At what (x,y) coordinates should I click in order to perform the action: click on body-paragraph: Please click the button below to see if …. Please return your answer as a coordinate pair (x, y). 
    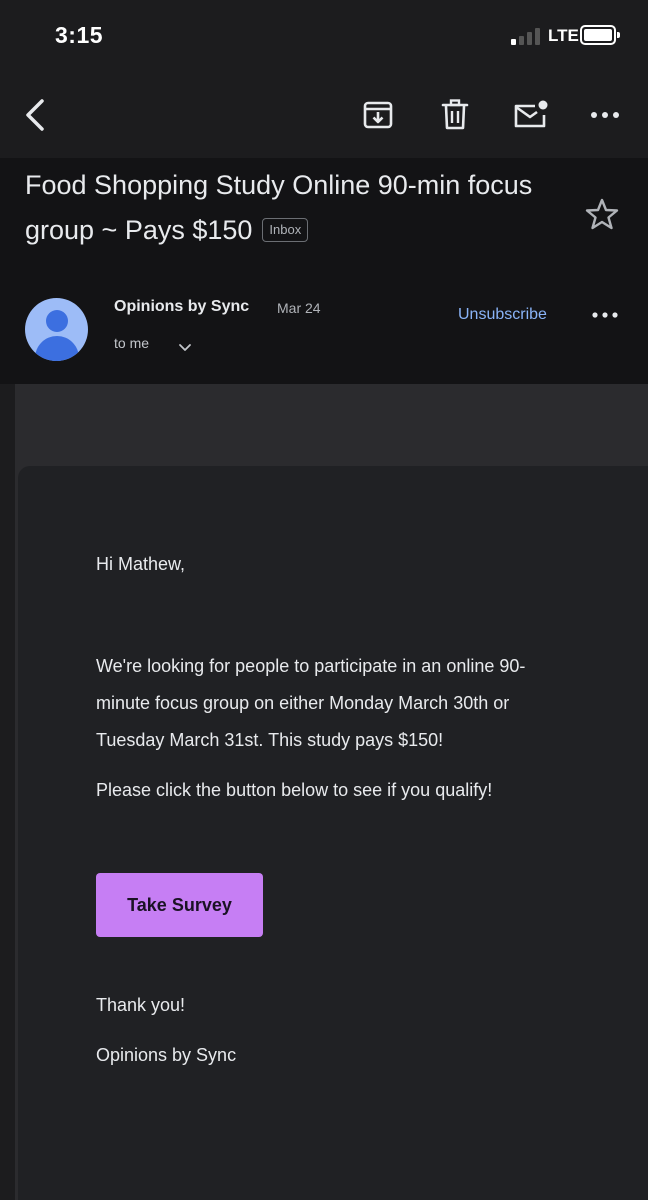
    Looking at the image, I should click on (294, 790).